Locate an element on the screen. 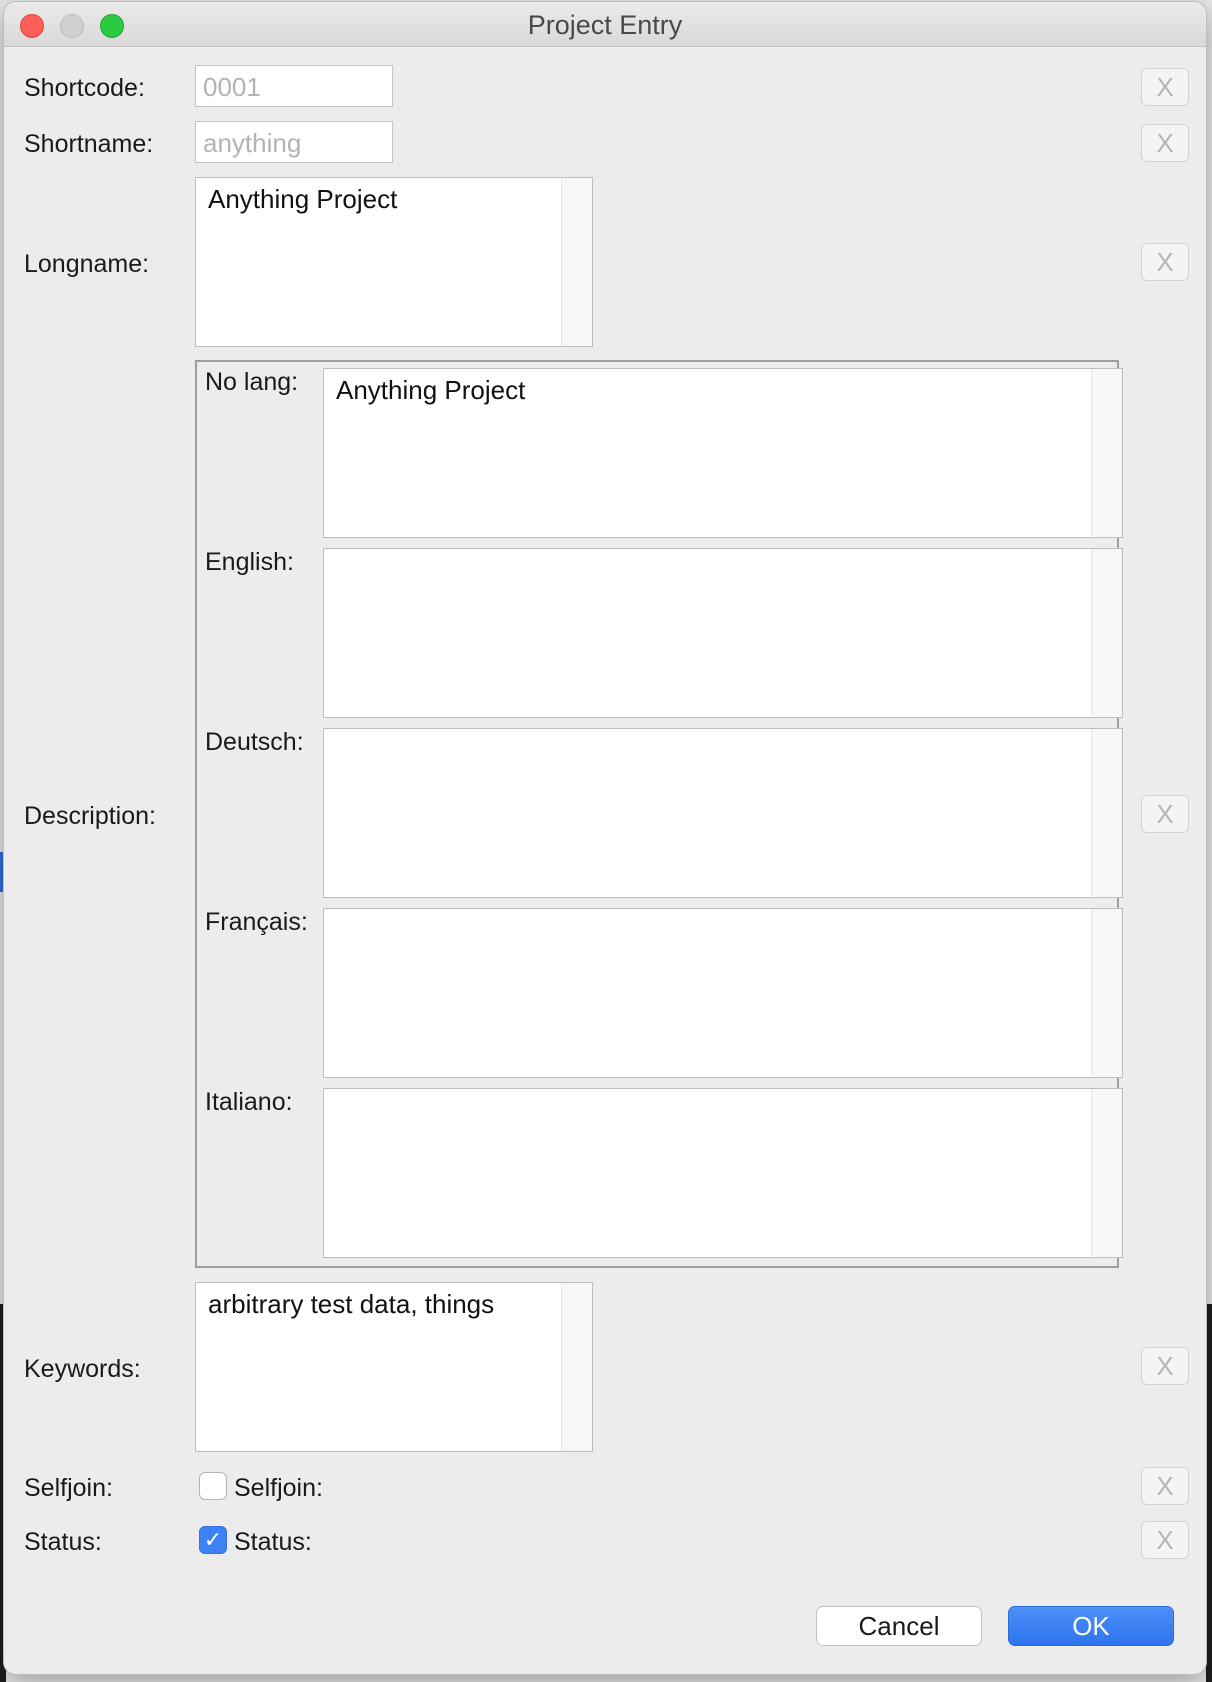  keywords-scrollbar is located at coordinates (576, 1367).